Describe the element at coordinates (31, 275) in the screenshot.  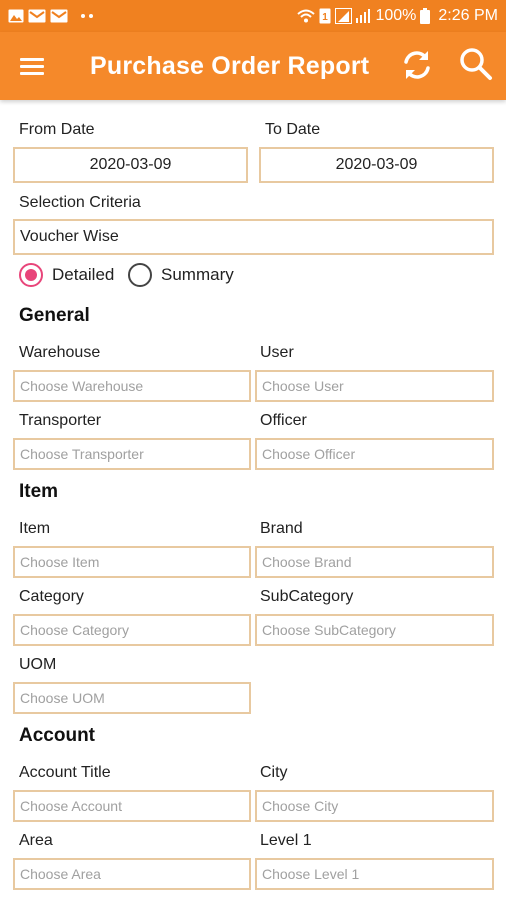
I see `radio-checked-icon` at that location.